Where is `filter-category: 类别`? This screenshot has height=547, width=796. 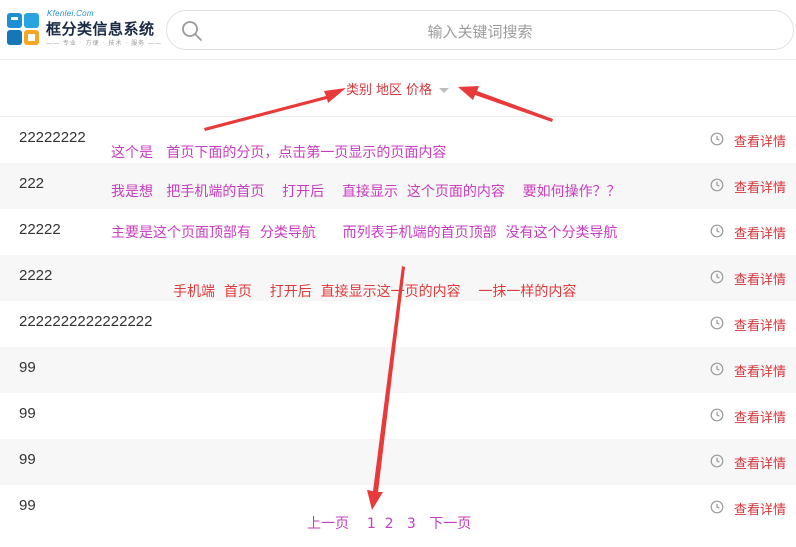 filter-category: 类别 is located at coordinates (359, 90).